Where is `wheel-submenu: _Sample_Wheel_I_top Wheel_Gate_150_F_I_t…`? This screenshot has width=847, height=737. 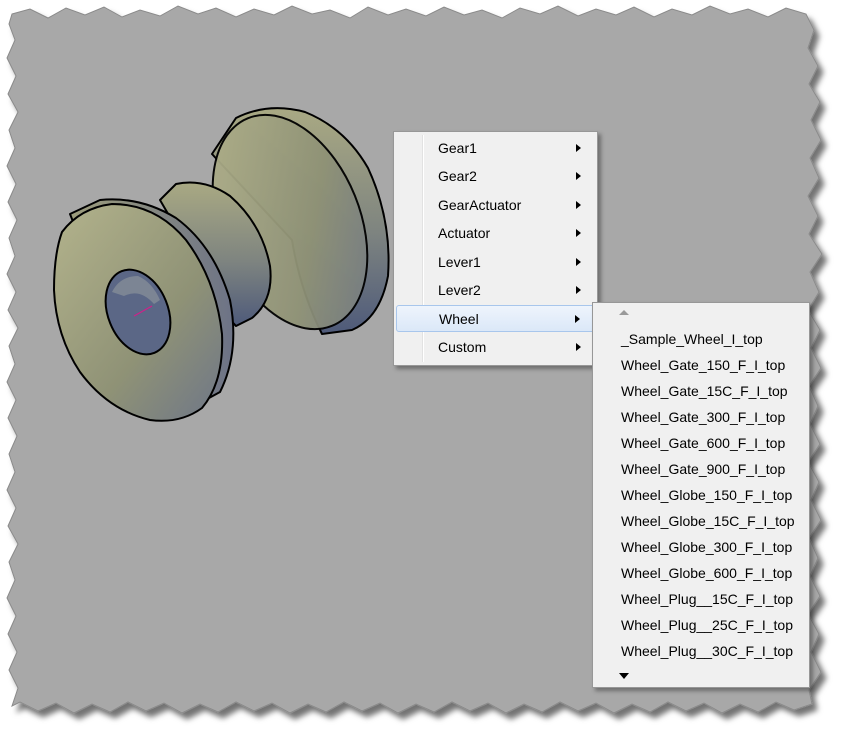
wheel-submenu: _Sample_Wheel_I_top Wheel_Gate_150_F_I_t… is located at coordinates (701, 495).